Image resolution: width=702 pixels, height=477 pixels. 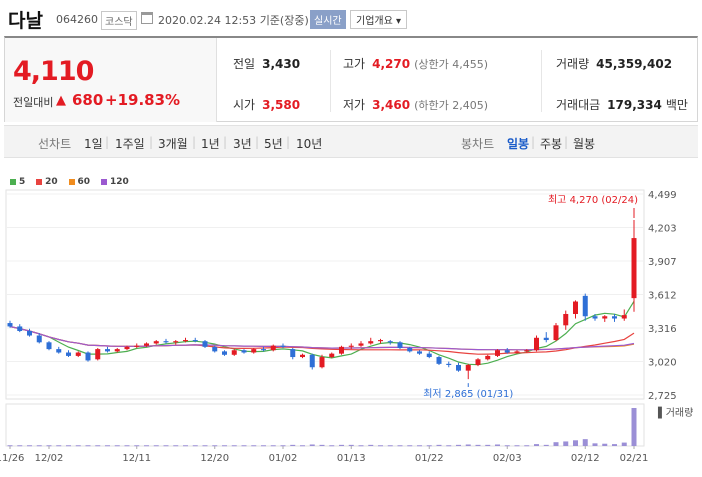 I want to click on x-tick-label: 01/22, so click(x=429, y=458).